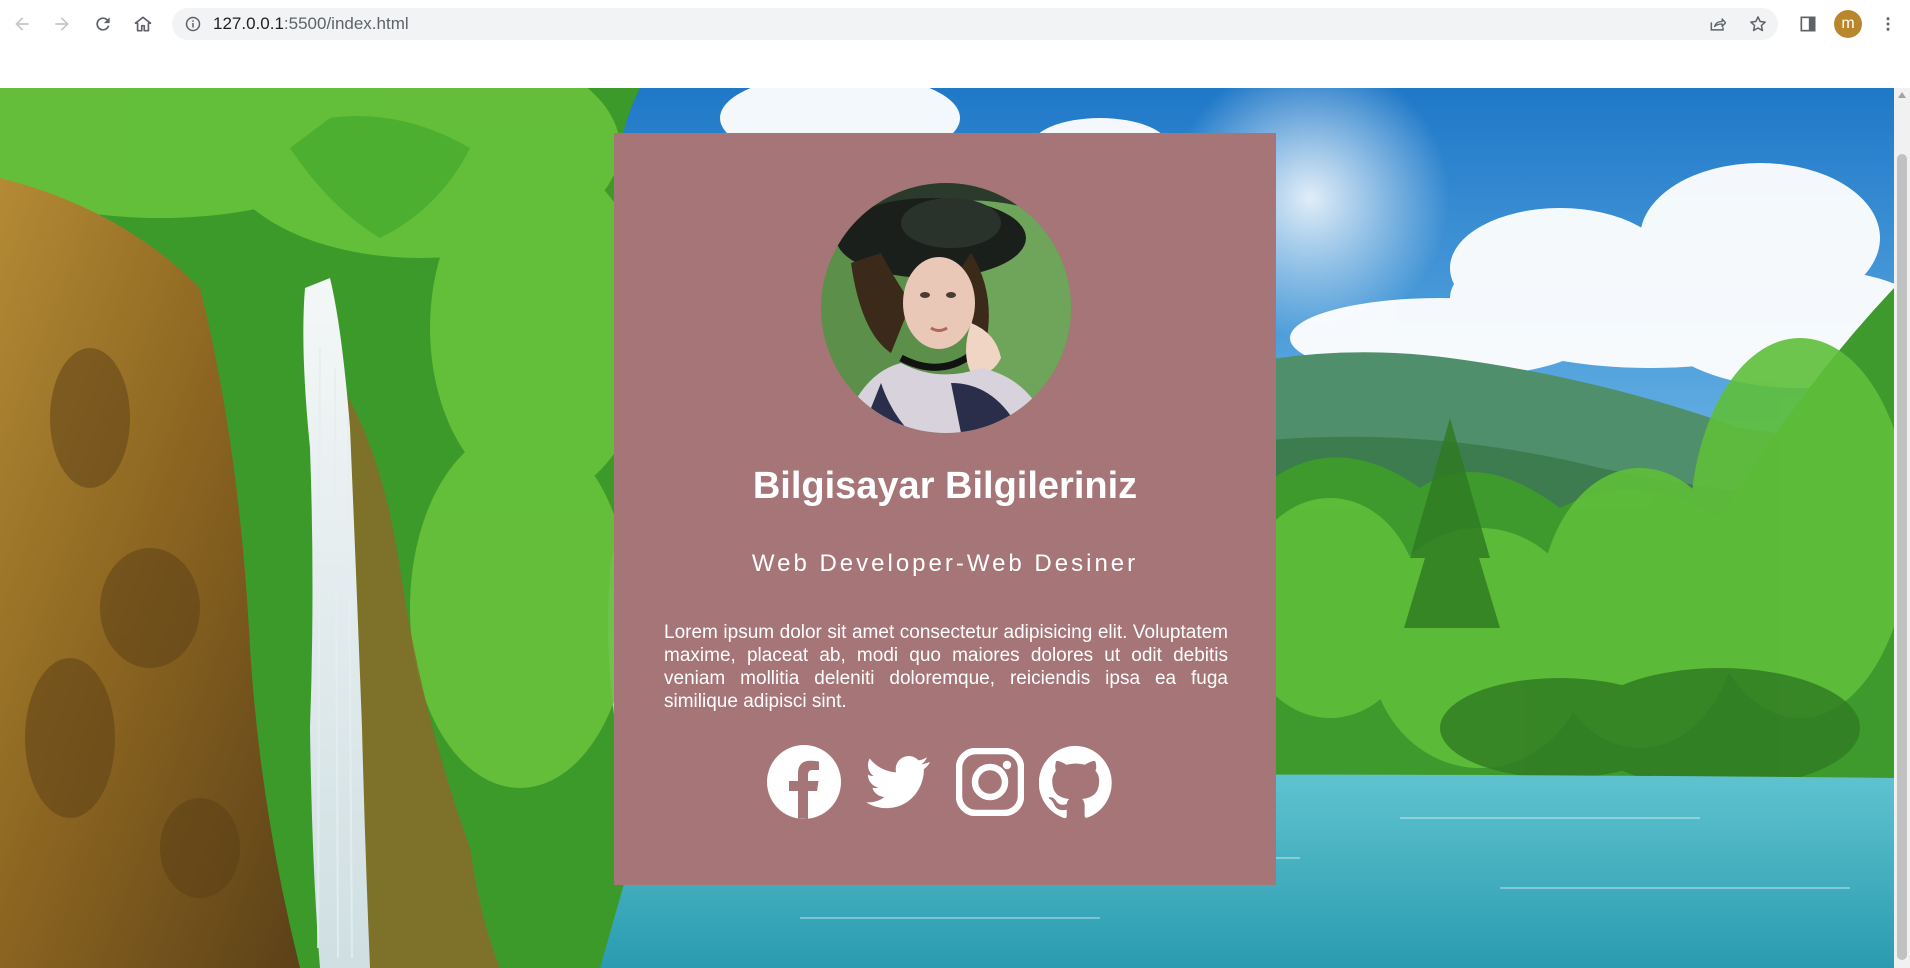 Image resolution: width=1910 pixels, height=968 pixels. I want to click on twitter-link, so click(898, 782).